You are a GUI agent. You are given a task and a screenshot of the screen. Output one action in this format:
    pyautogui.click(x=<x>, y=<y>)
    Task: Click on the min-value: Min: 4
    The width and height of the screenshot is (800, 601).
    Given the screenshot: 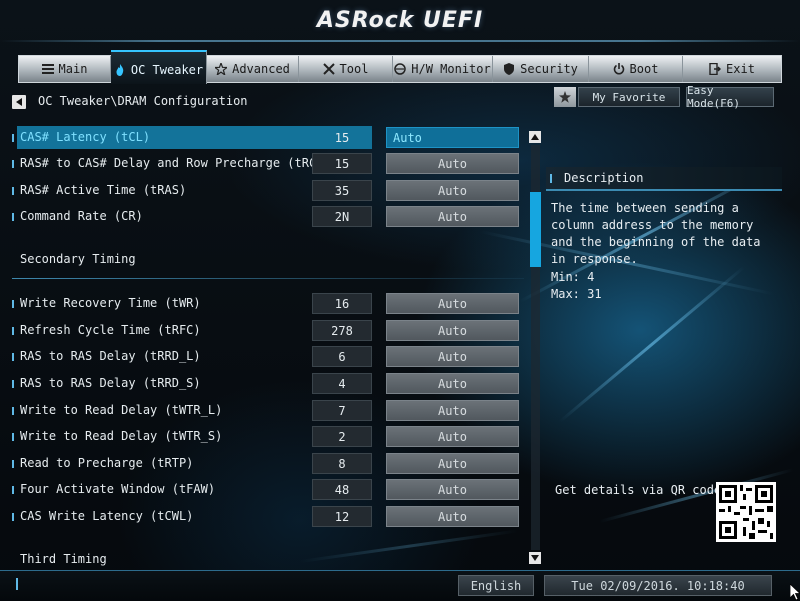 What is the action you would take?
    pyautogui.click(x=573, y=277)
    